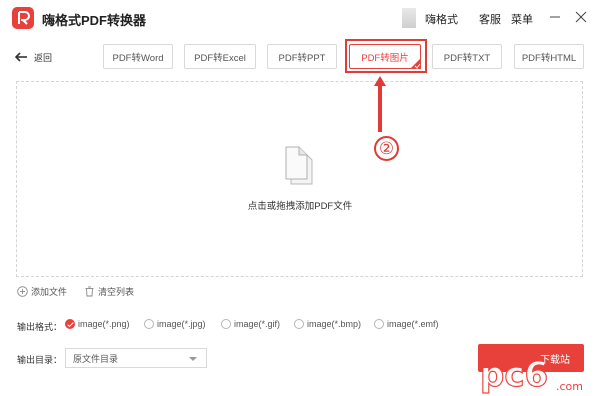  I want to click on avatar, so click(409, 18).